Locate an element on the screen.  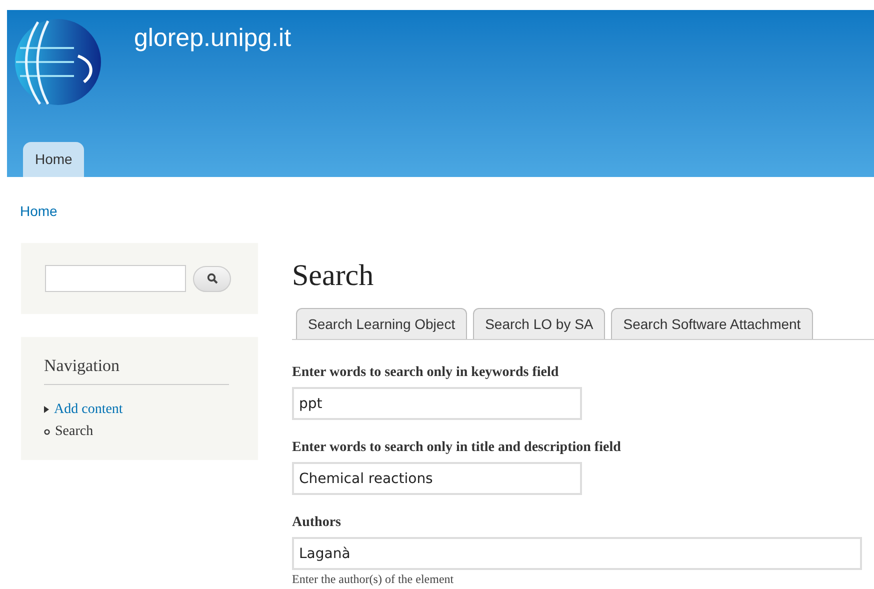
block-title: Navigation is located at coordinates (136, 368).